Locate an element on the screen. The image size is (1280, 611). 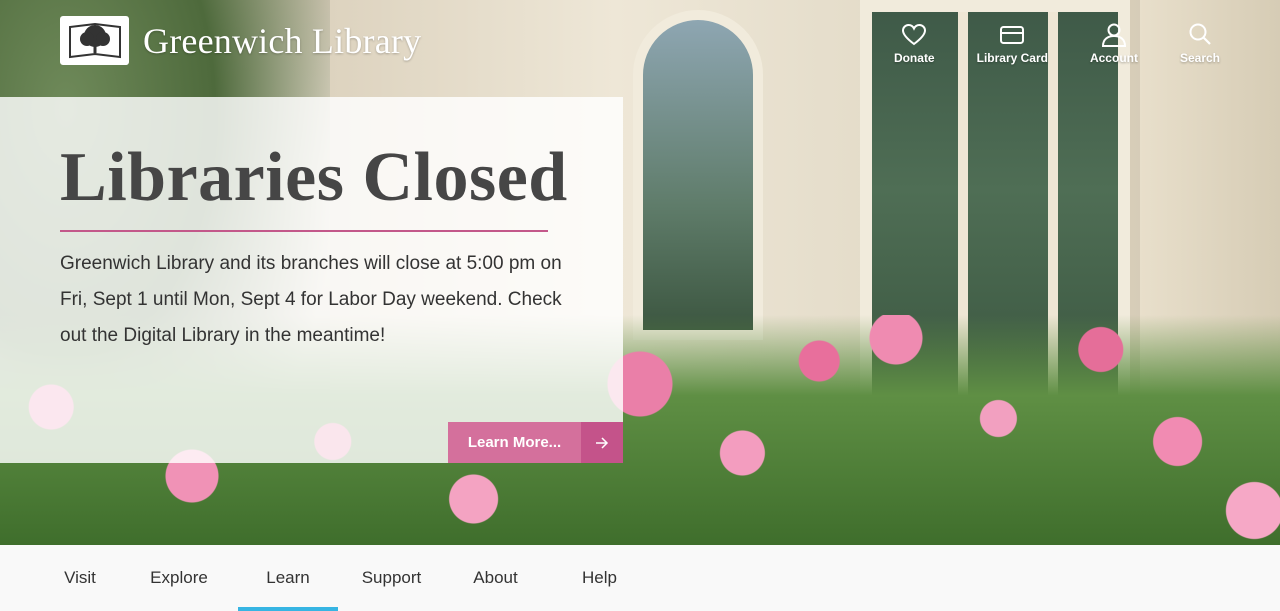
main-nav: Visit Explore Learn Support About Help is located at coordinates (640, 578).